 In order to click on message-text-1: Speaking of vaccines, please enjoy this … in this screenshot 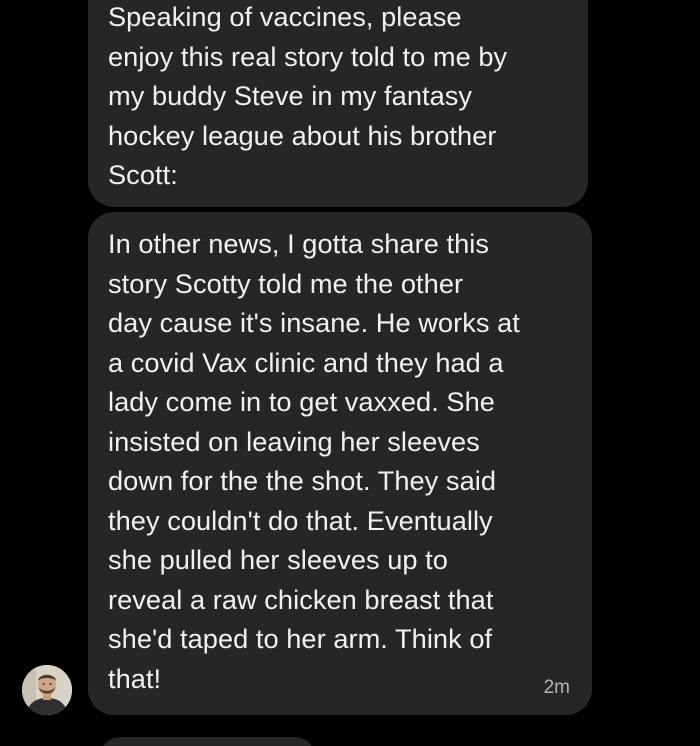, I will do `click(308, 95)`.